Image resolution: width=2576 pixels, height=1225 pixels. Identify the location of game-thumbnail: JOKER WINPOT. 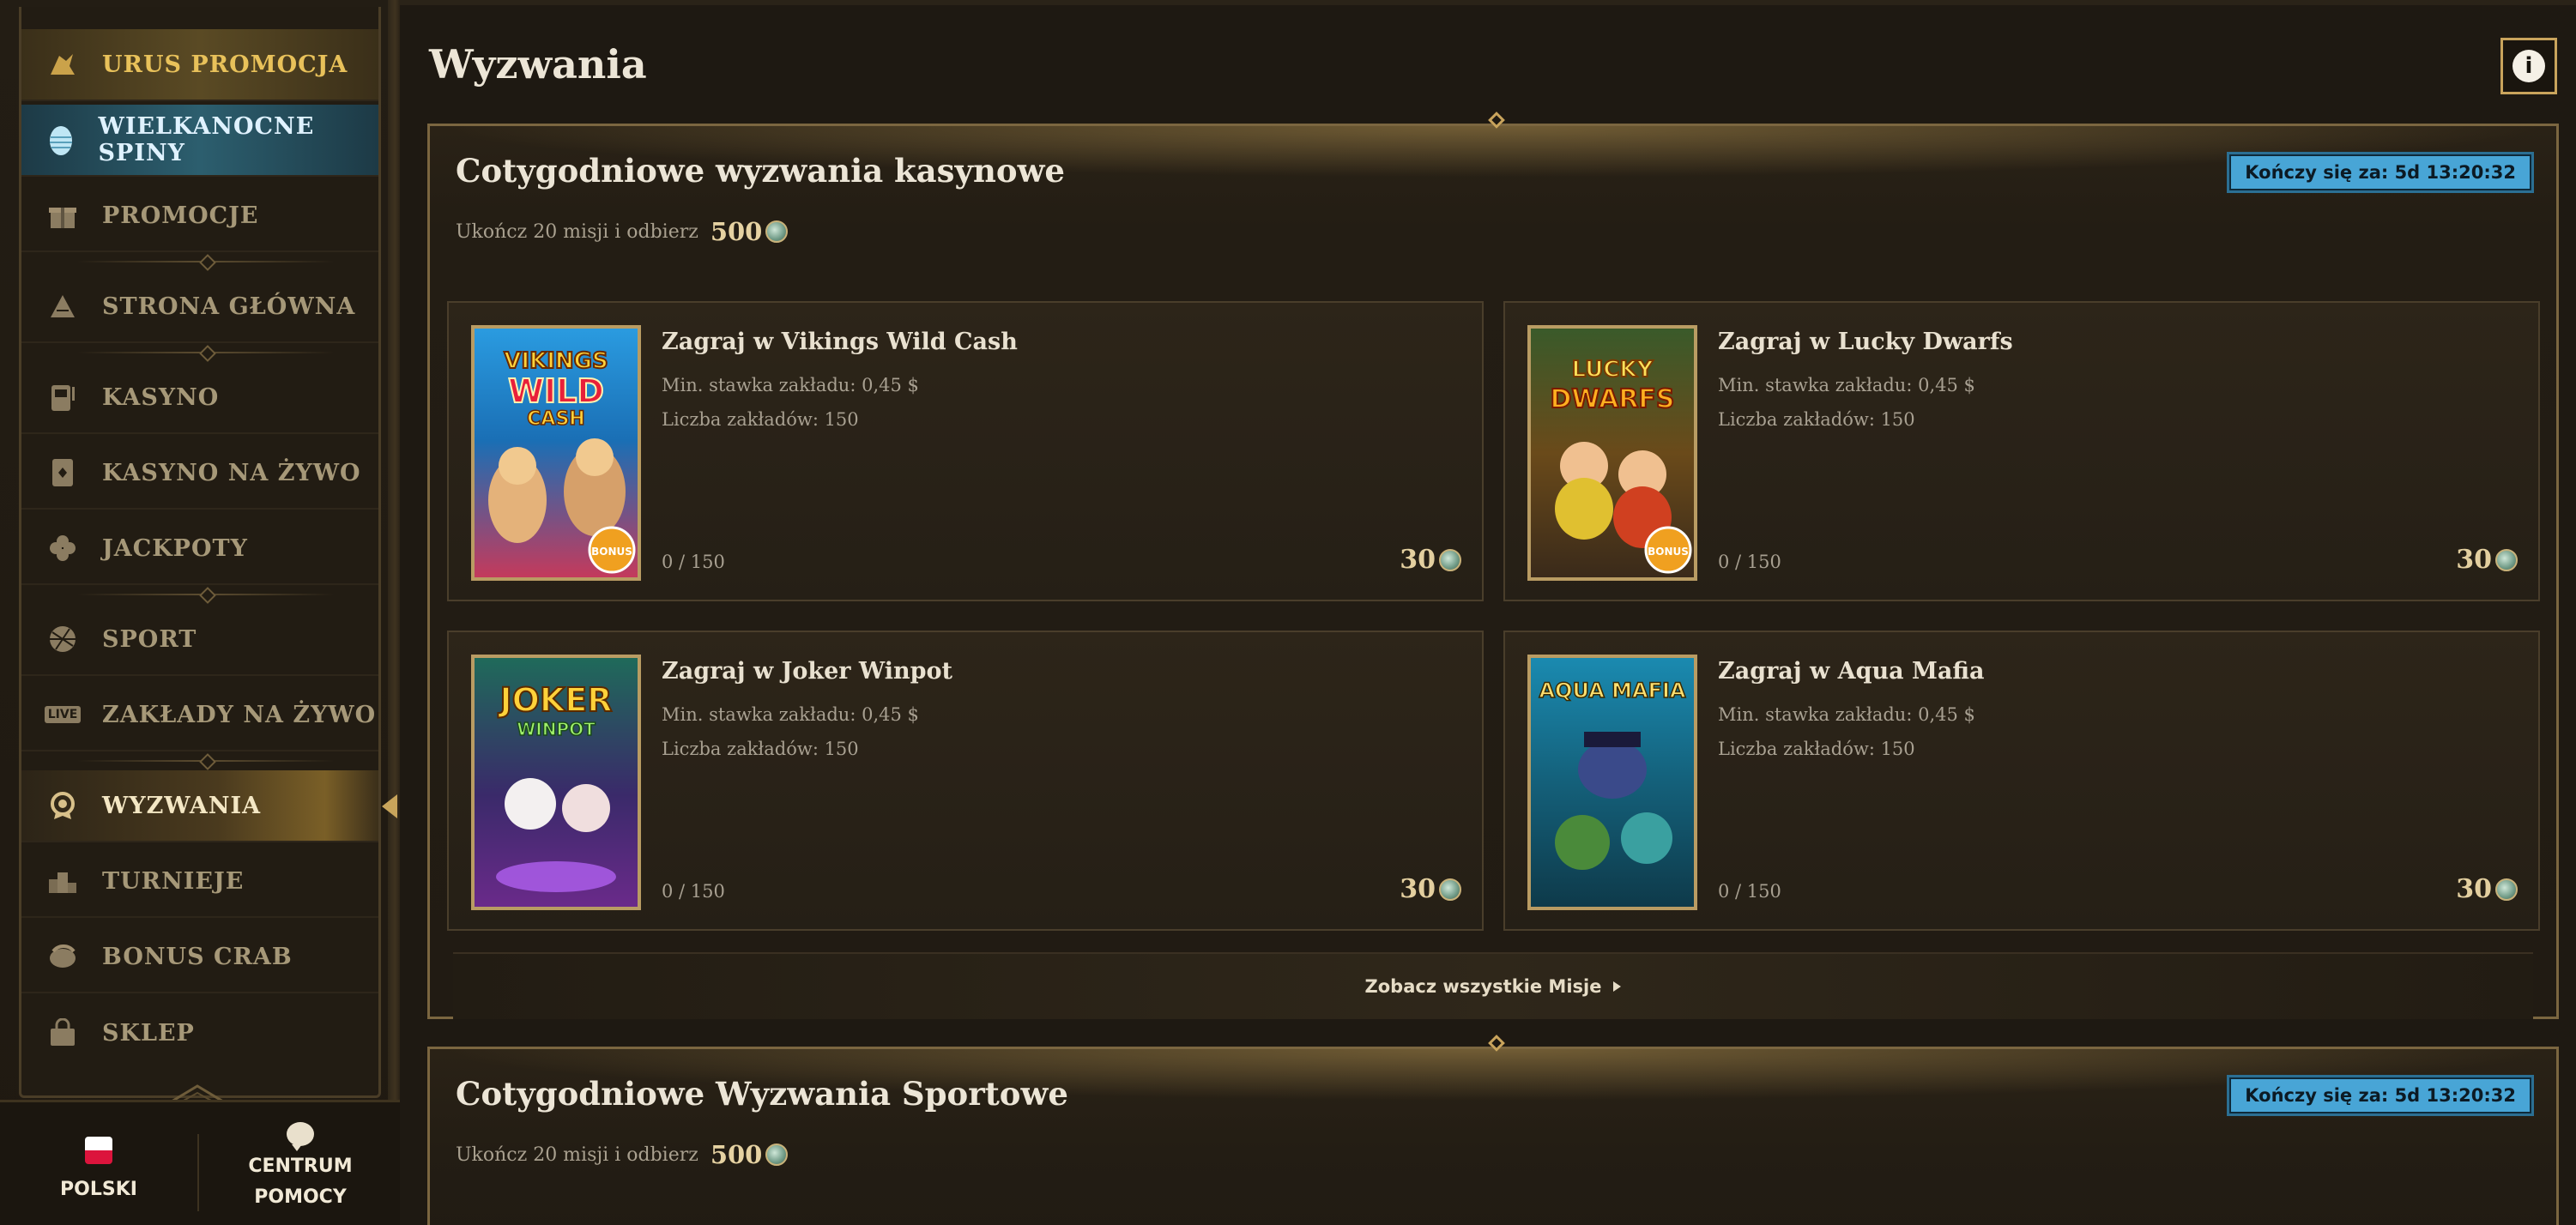
(556, 782).